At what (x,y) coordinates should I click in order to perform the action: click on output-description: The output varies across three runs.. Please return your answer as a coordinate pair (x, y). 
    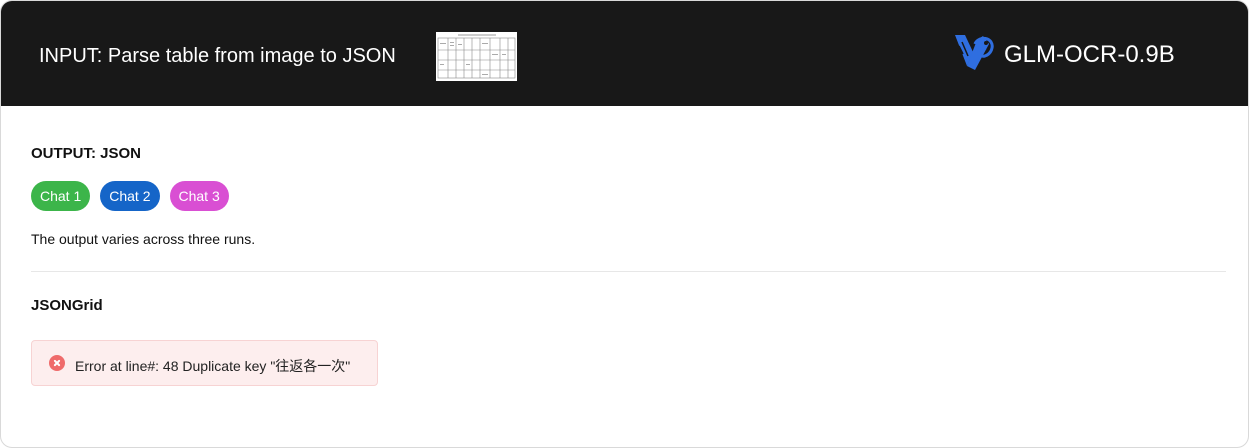
    Looking at the image, I should click on (143, 239).